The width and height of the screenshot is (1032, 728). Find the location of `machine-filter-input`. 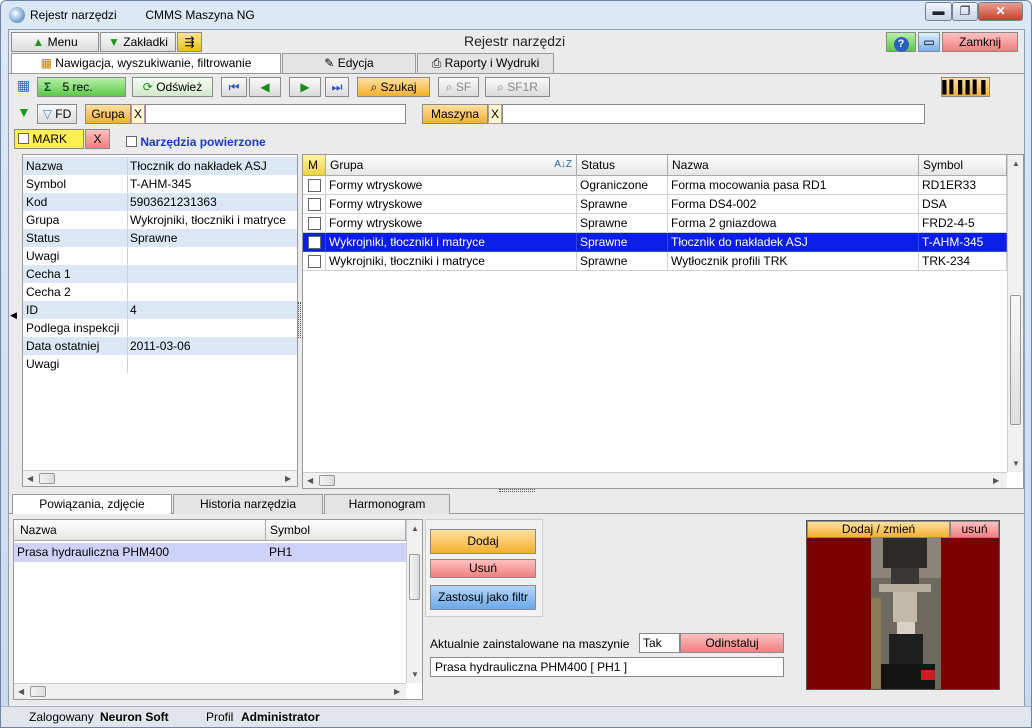

machine-filter-input is located at coordinates (713, 114).